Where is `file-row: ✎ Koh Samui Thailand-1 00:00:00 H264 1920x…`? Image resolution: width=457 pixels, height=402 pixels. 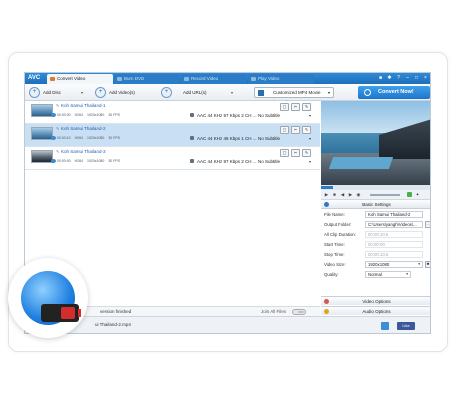
file-row: ✎ Koh Samui Thailand-1 00:00:00 H264 1920x… is located at coordinates (172, 112).